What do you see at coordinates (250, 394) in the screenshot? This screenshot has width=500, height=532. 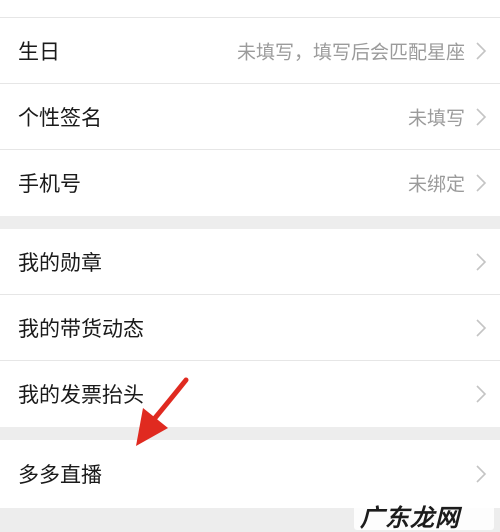 I see `invoice-title-row: 我的发票抬头` at bounding box center [250, 394].